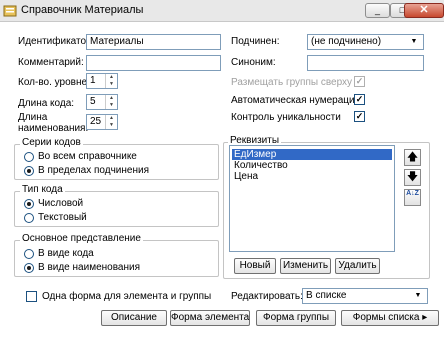 This screenshot has height=340, width=444. I want to click on description-button: Описание, so click(134, 318).